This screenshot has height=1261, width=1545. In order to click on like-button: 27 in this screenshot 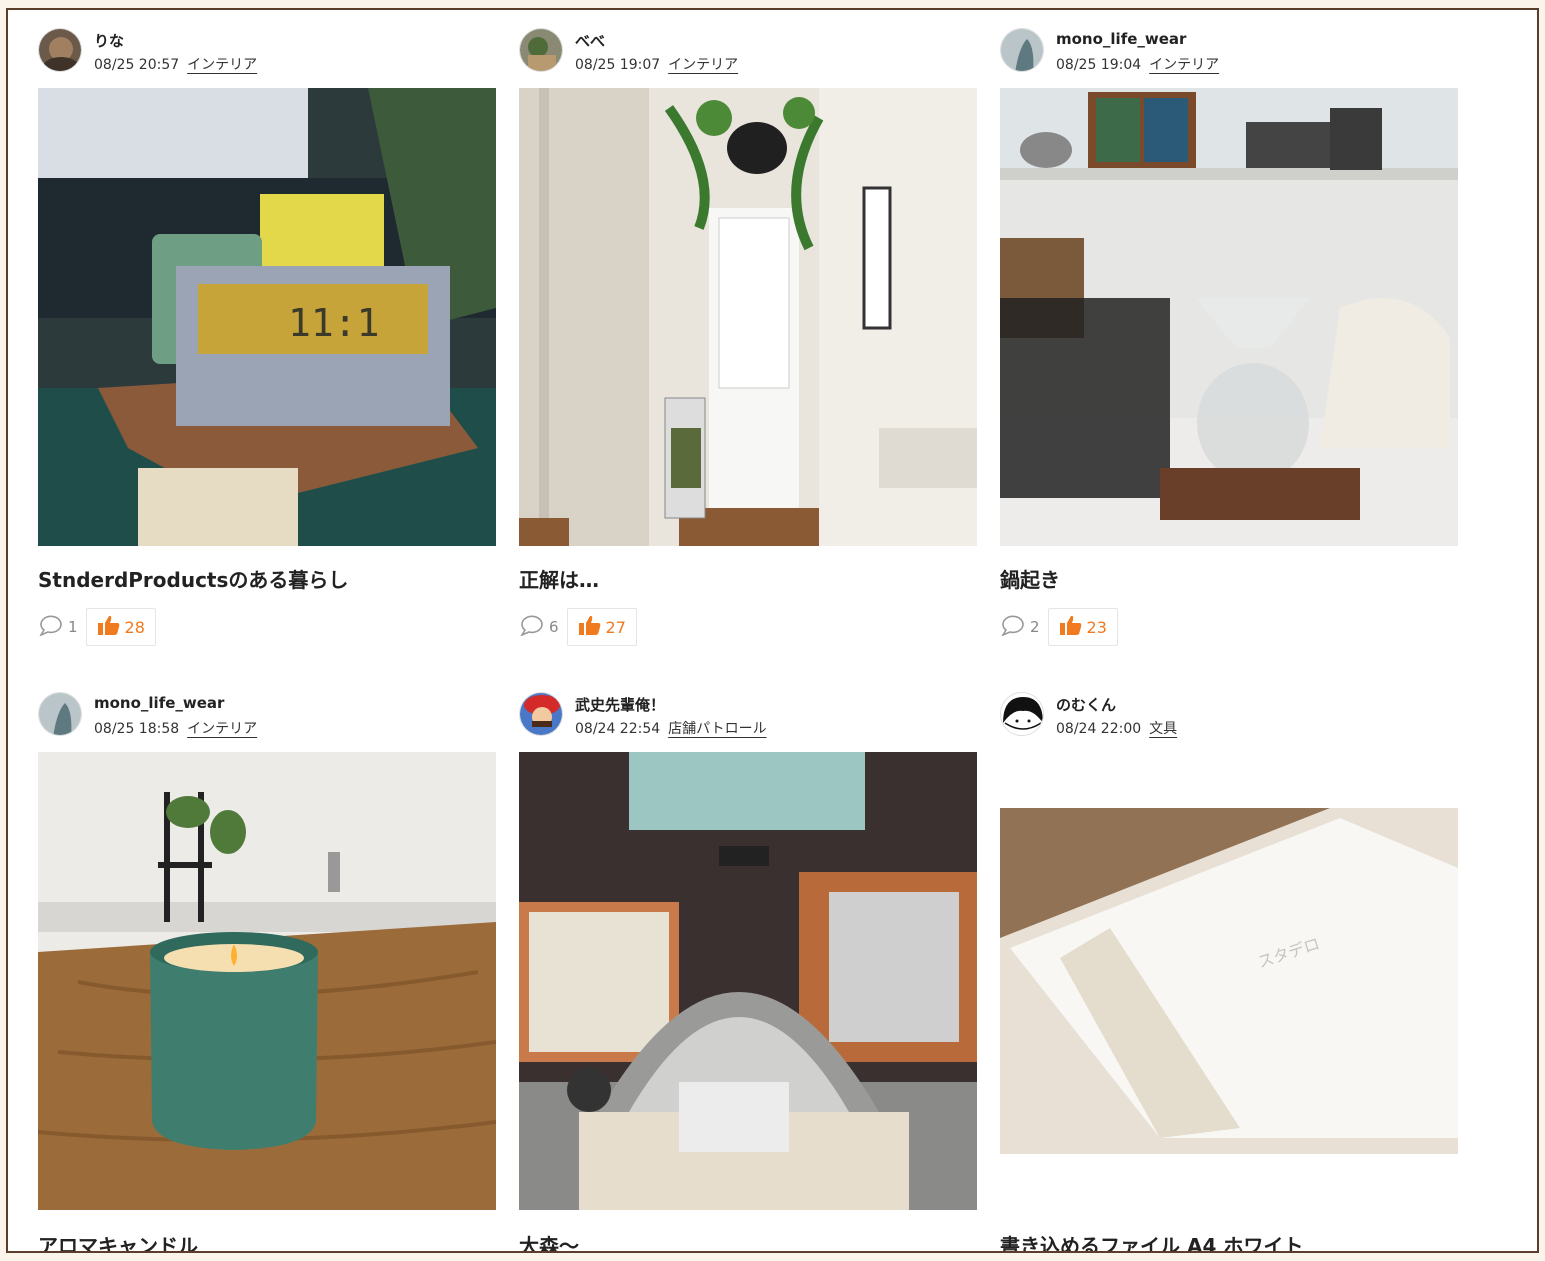, I will do `click(601, 627)`.